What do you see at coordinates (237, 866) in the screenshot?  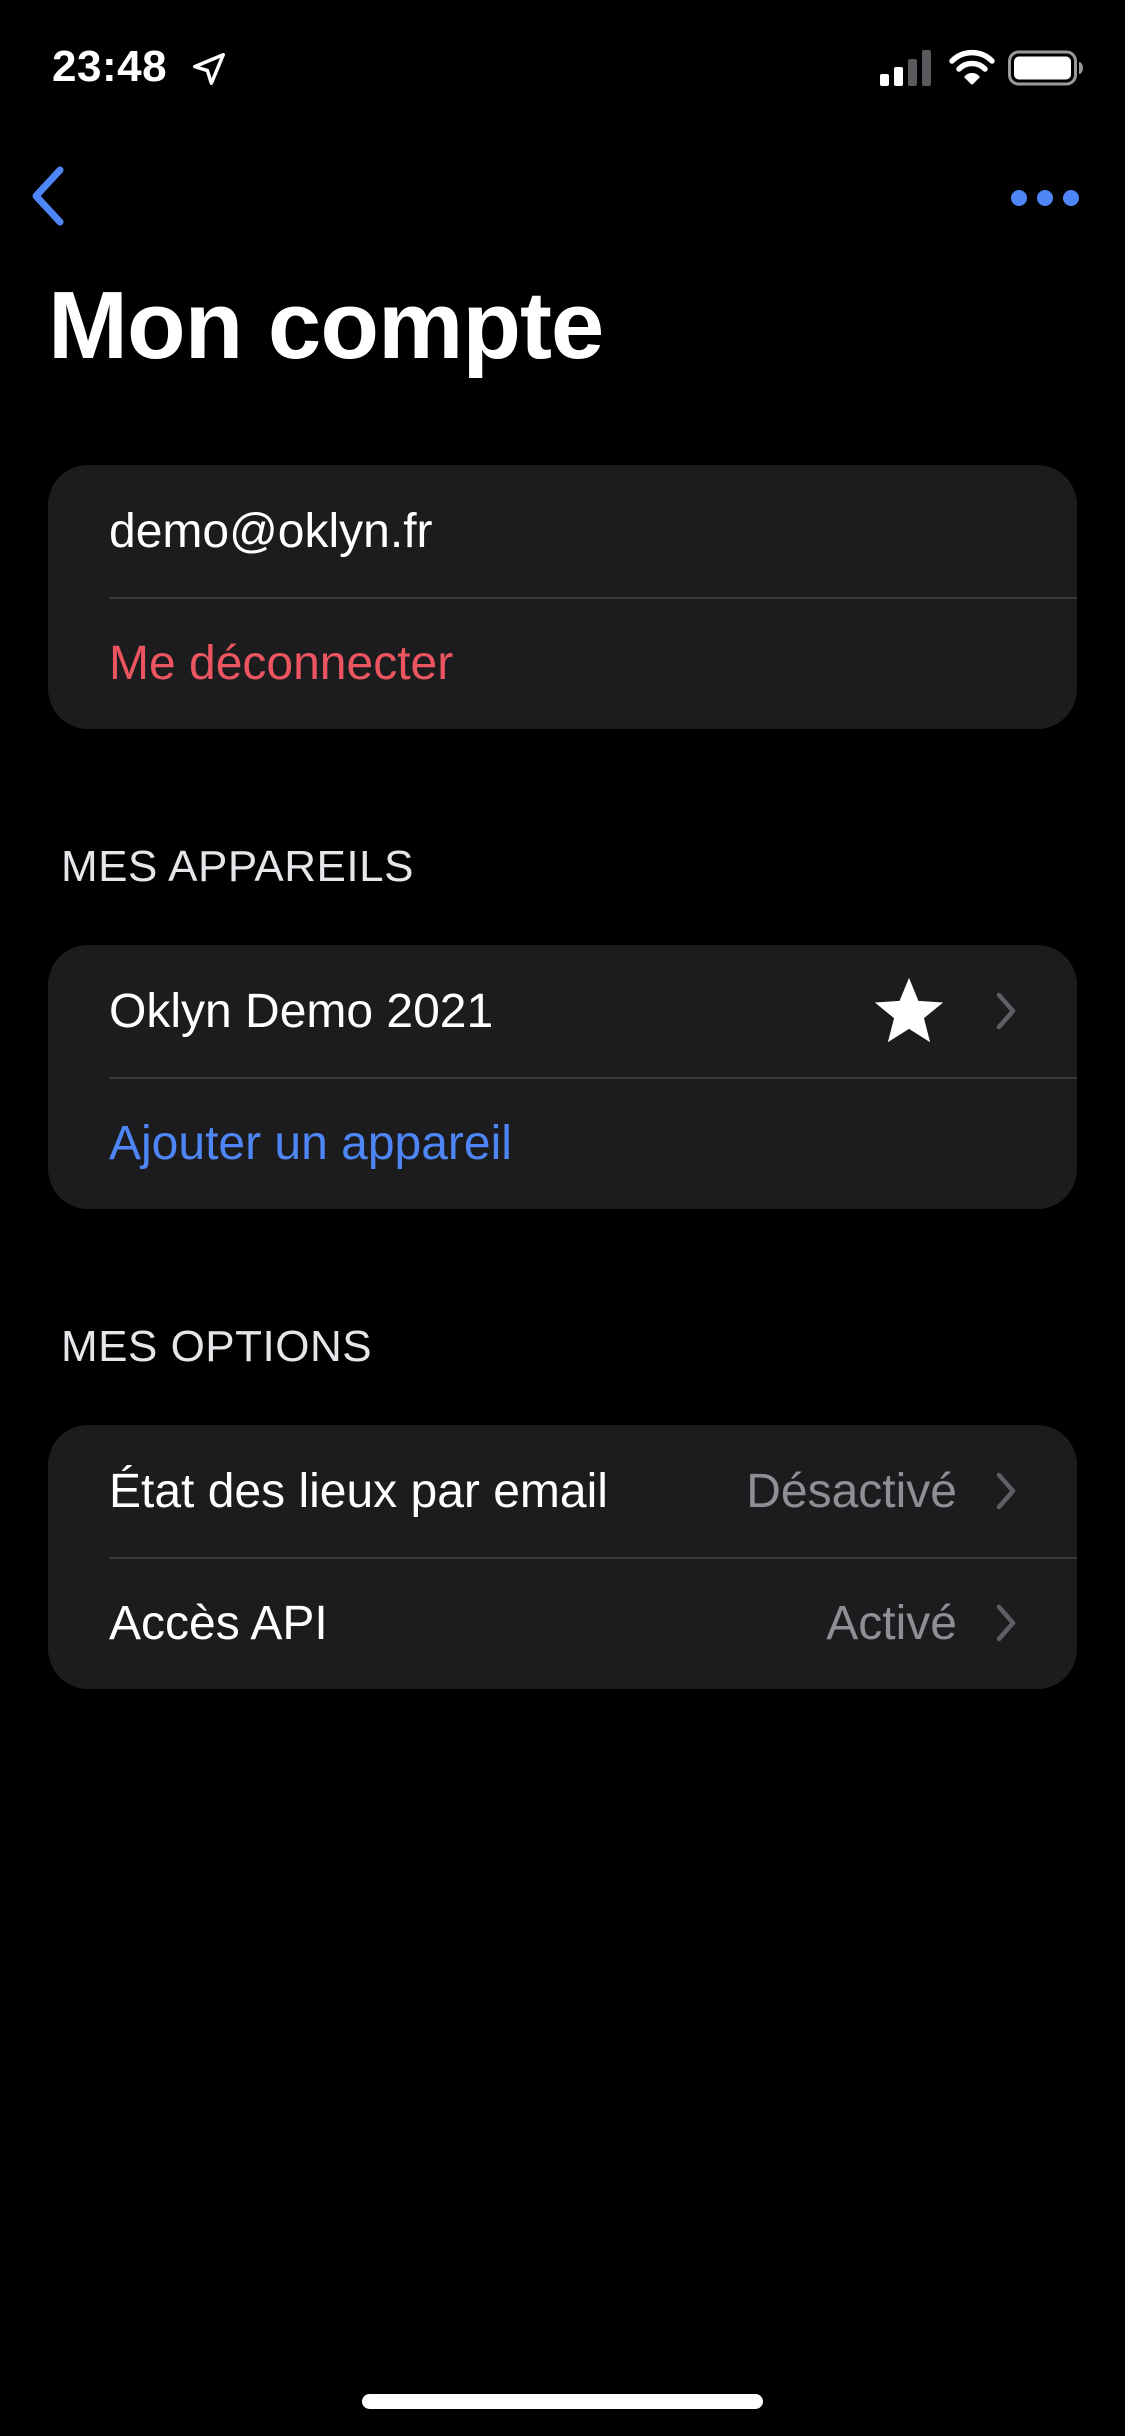 I see `devices-section-header: MES APPAREILS` at bounding box center [237, 866].